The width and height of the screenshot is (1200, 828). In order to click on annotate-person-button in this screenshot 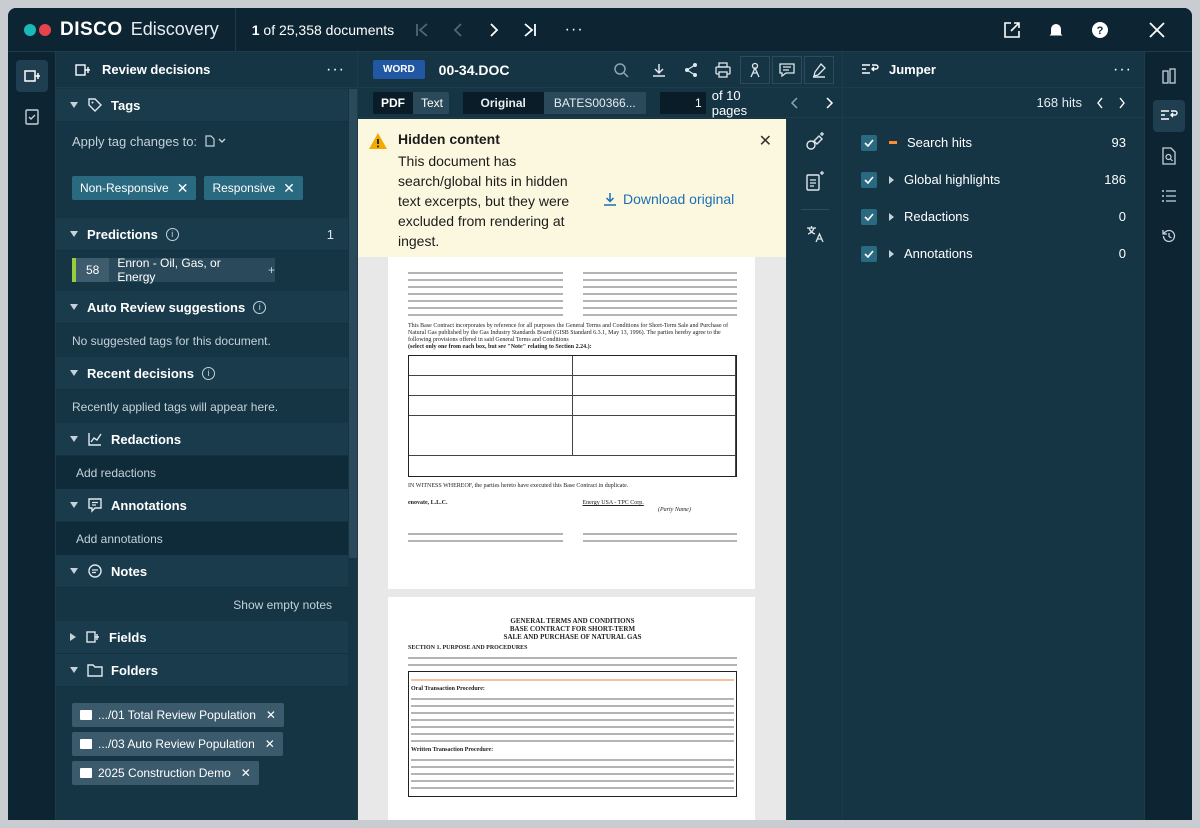, I will do `click(755, 69)`.